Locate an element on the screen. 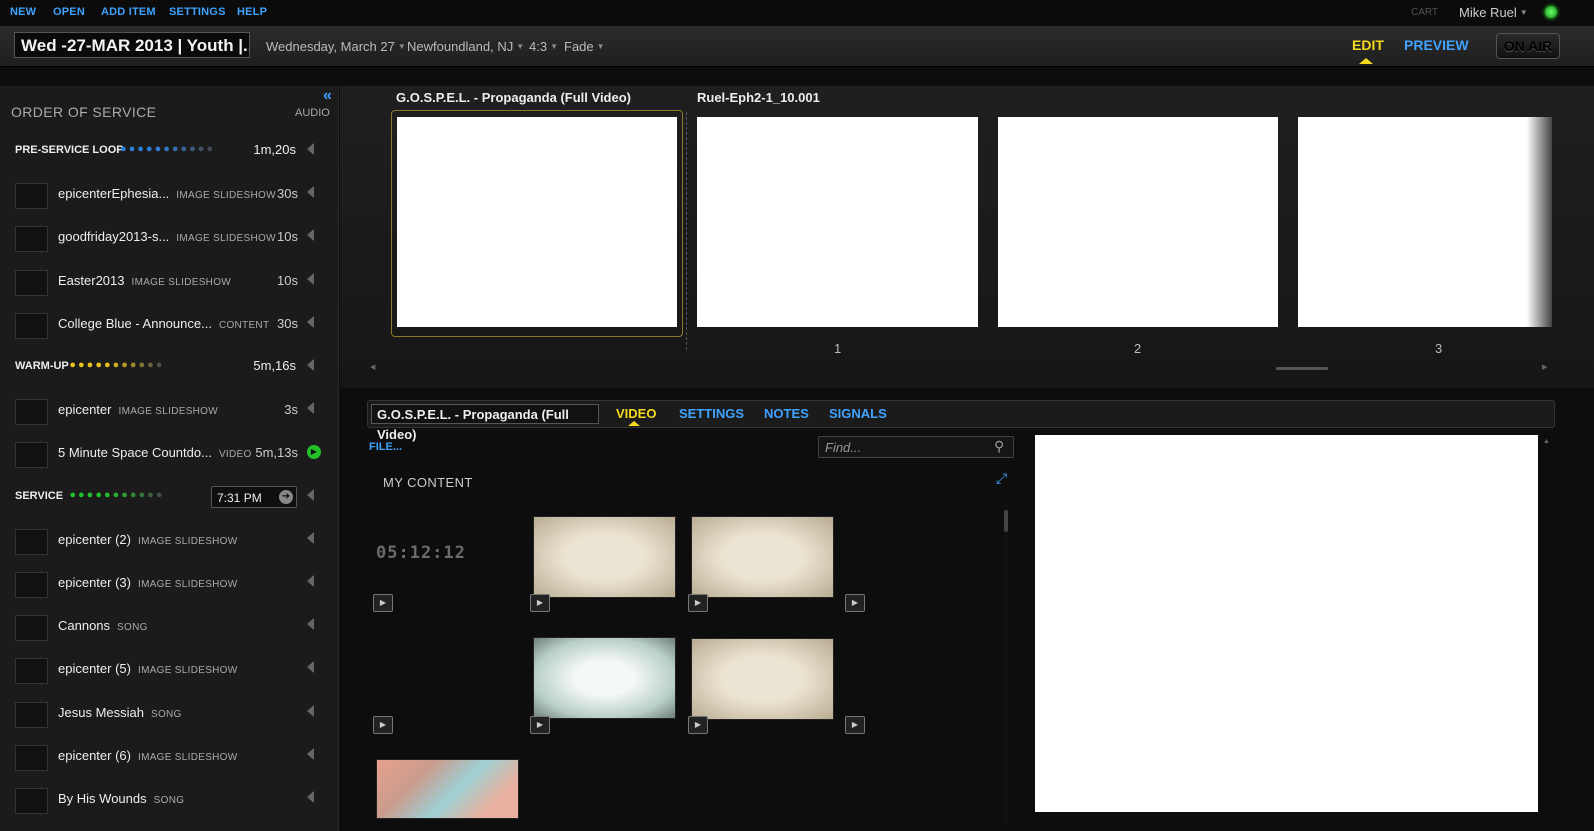 This screenshot has height=831, width=1594. service-item: goodfriday2013-s... IMAGE SLIDESHOW 10s is located at coordinates (169, 237).